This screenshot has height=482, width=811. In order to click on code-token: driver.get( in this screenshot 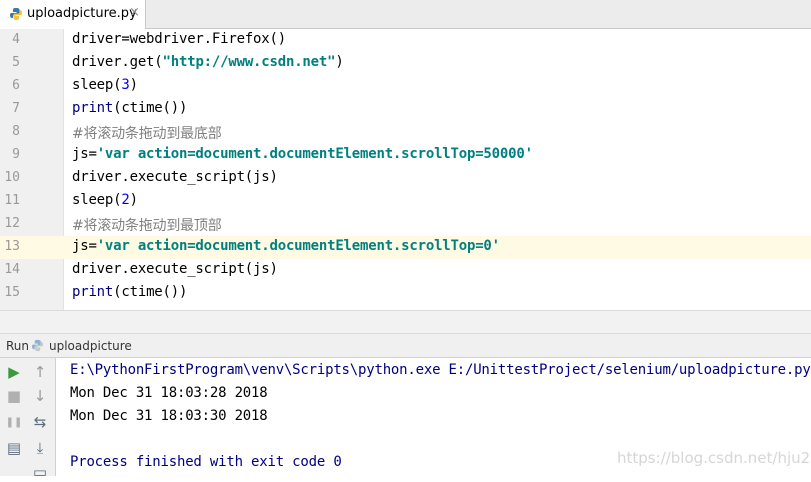, I will do `click(117, 62)`.